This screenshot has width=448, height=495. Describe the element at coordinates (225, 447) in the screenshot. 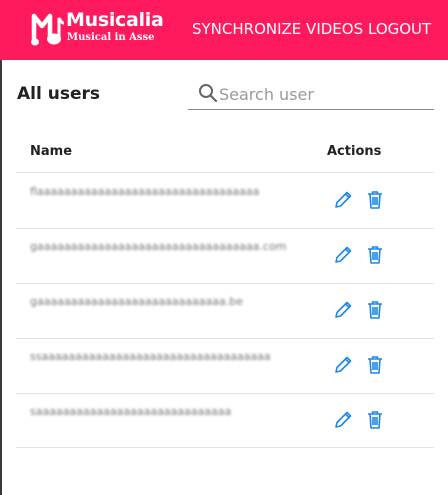

I see `row-divider` at that location.